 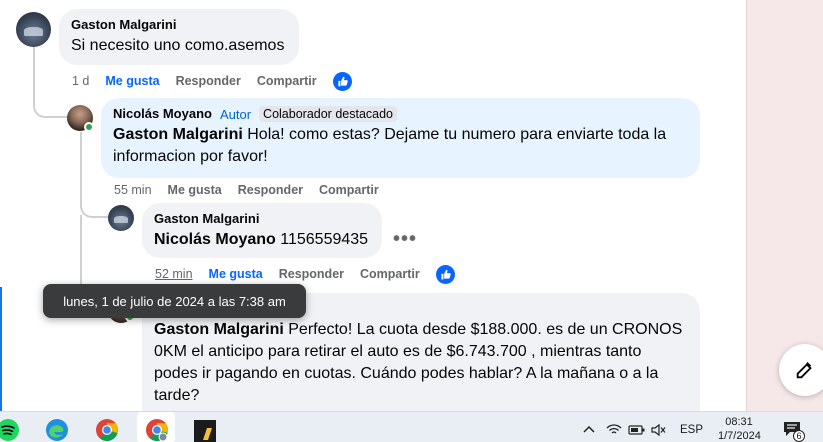 I want to click on edge-icon, so click(x=57, y=430).